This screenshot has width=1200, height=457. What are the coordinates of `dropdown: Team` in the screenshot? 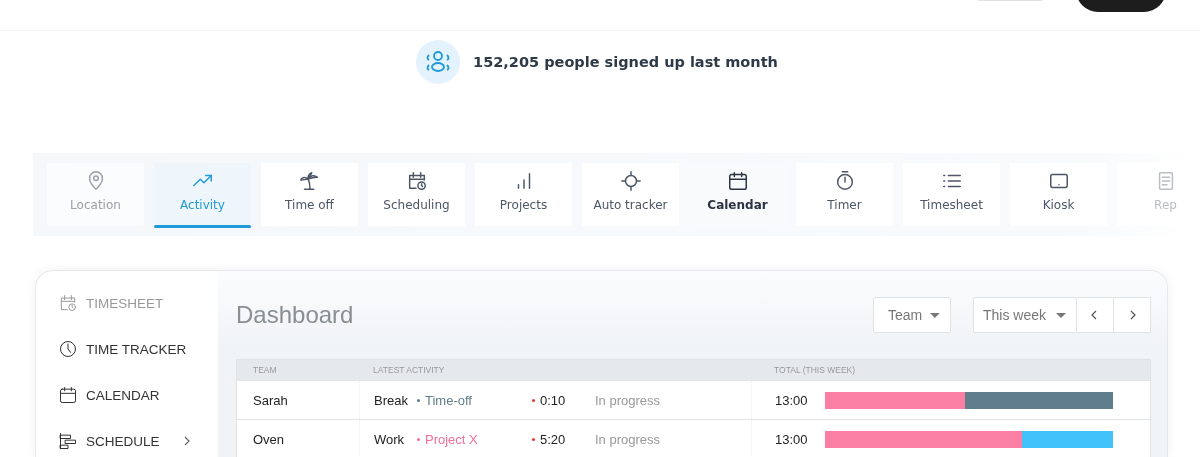 It's located at (912, 315).